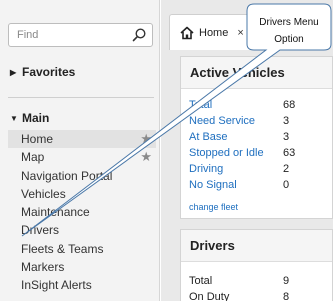 This screenshot has width=333, height=301. I want to click on sidebar-item-label: Maintenance, so click(55, 212).